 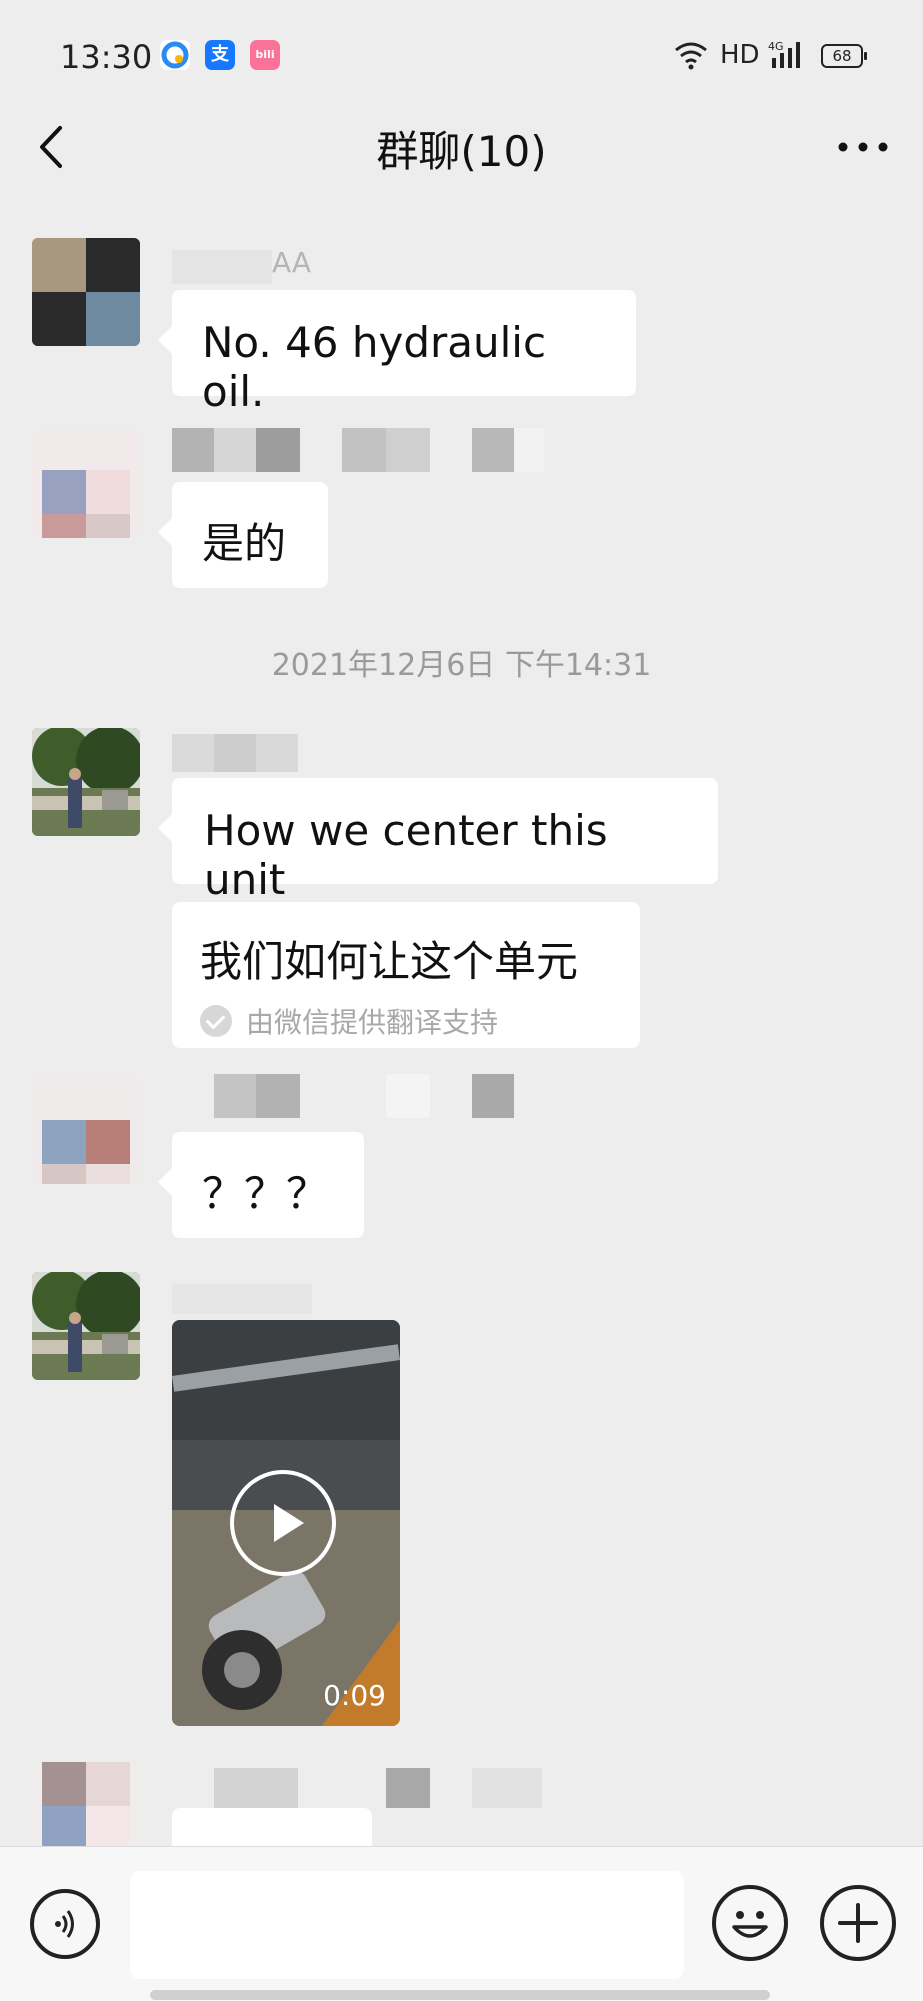 I want to click on chat-header: 群聊(10), so click(x=461, y=147).